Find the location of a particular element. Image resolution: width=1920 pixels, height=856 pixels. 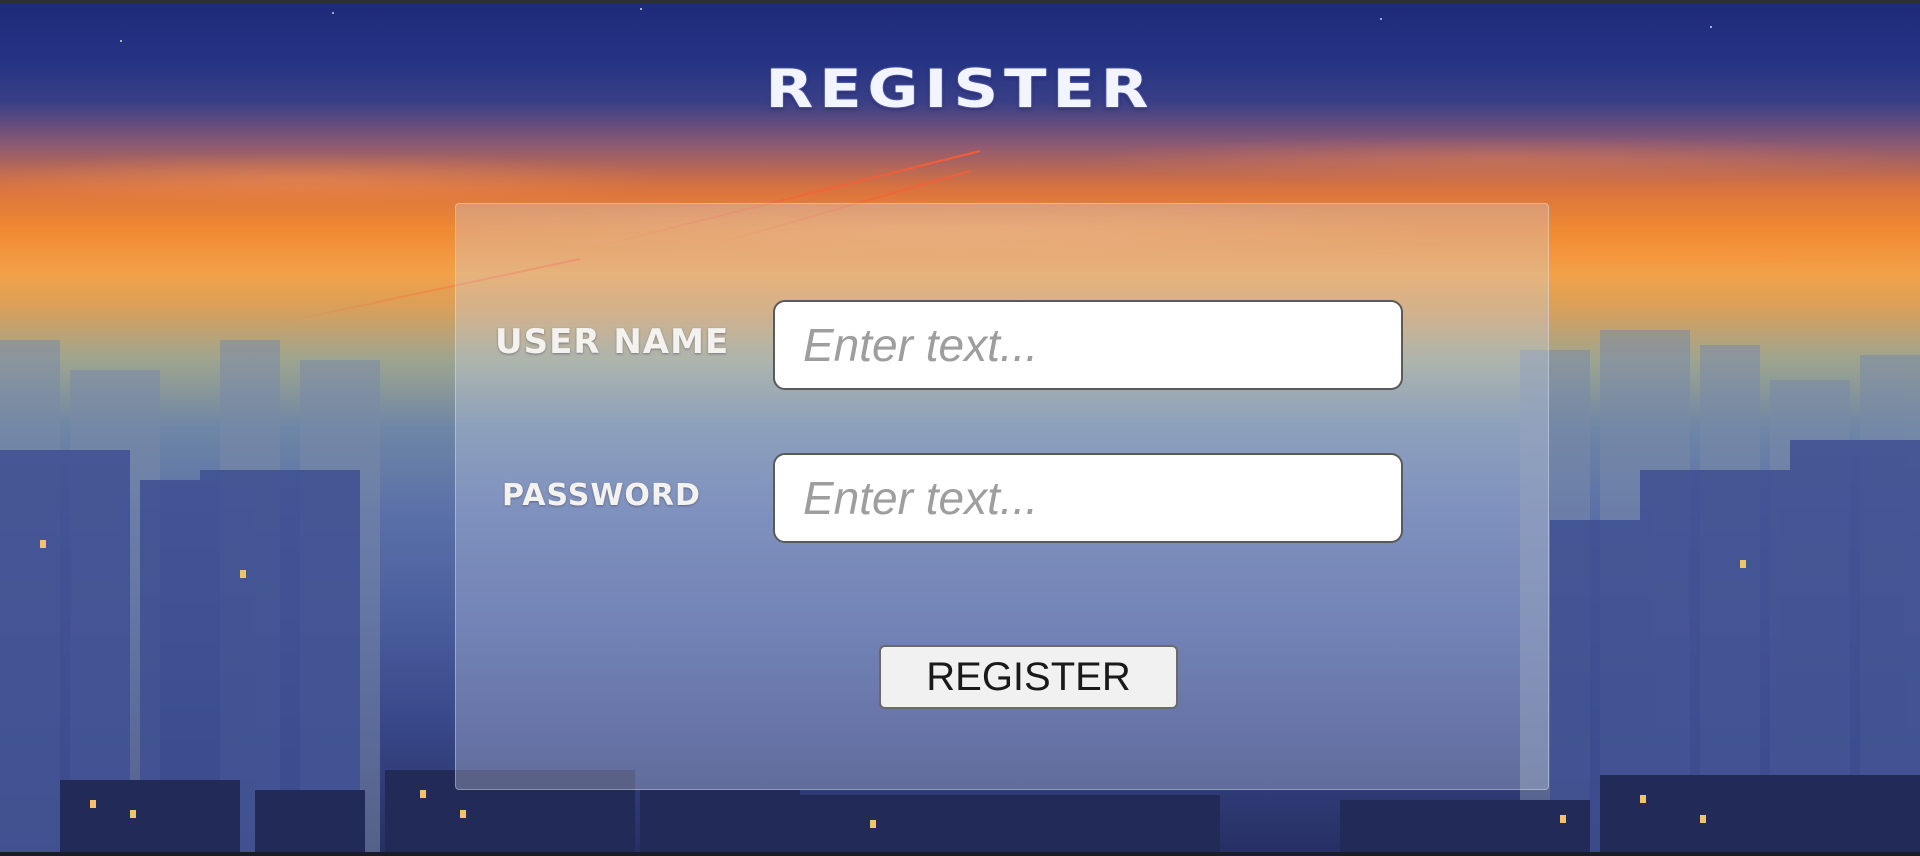

password-label: PASSWORD is located at coordinates (601, 495).